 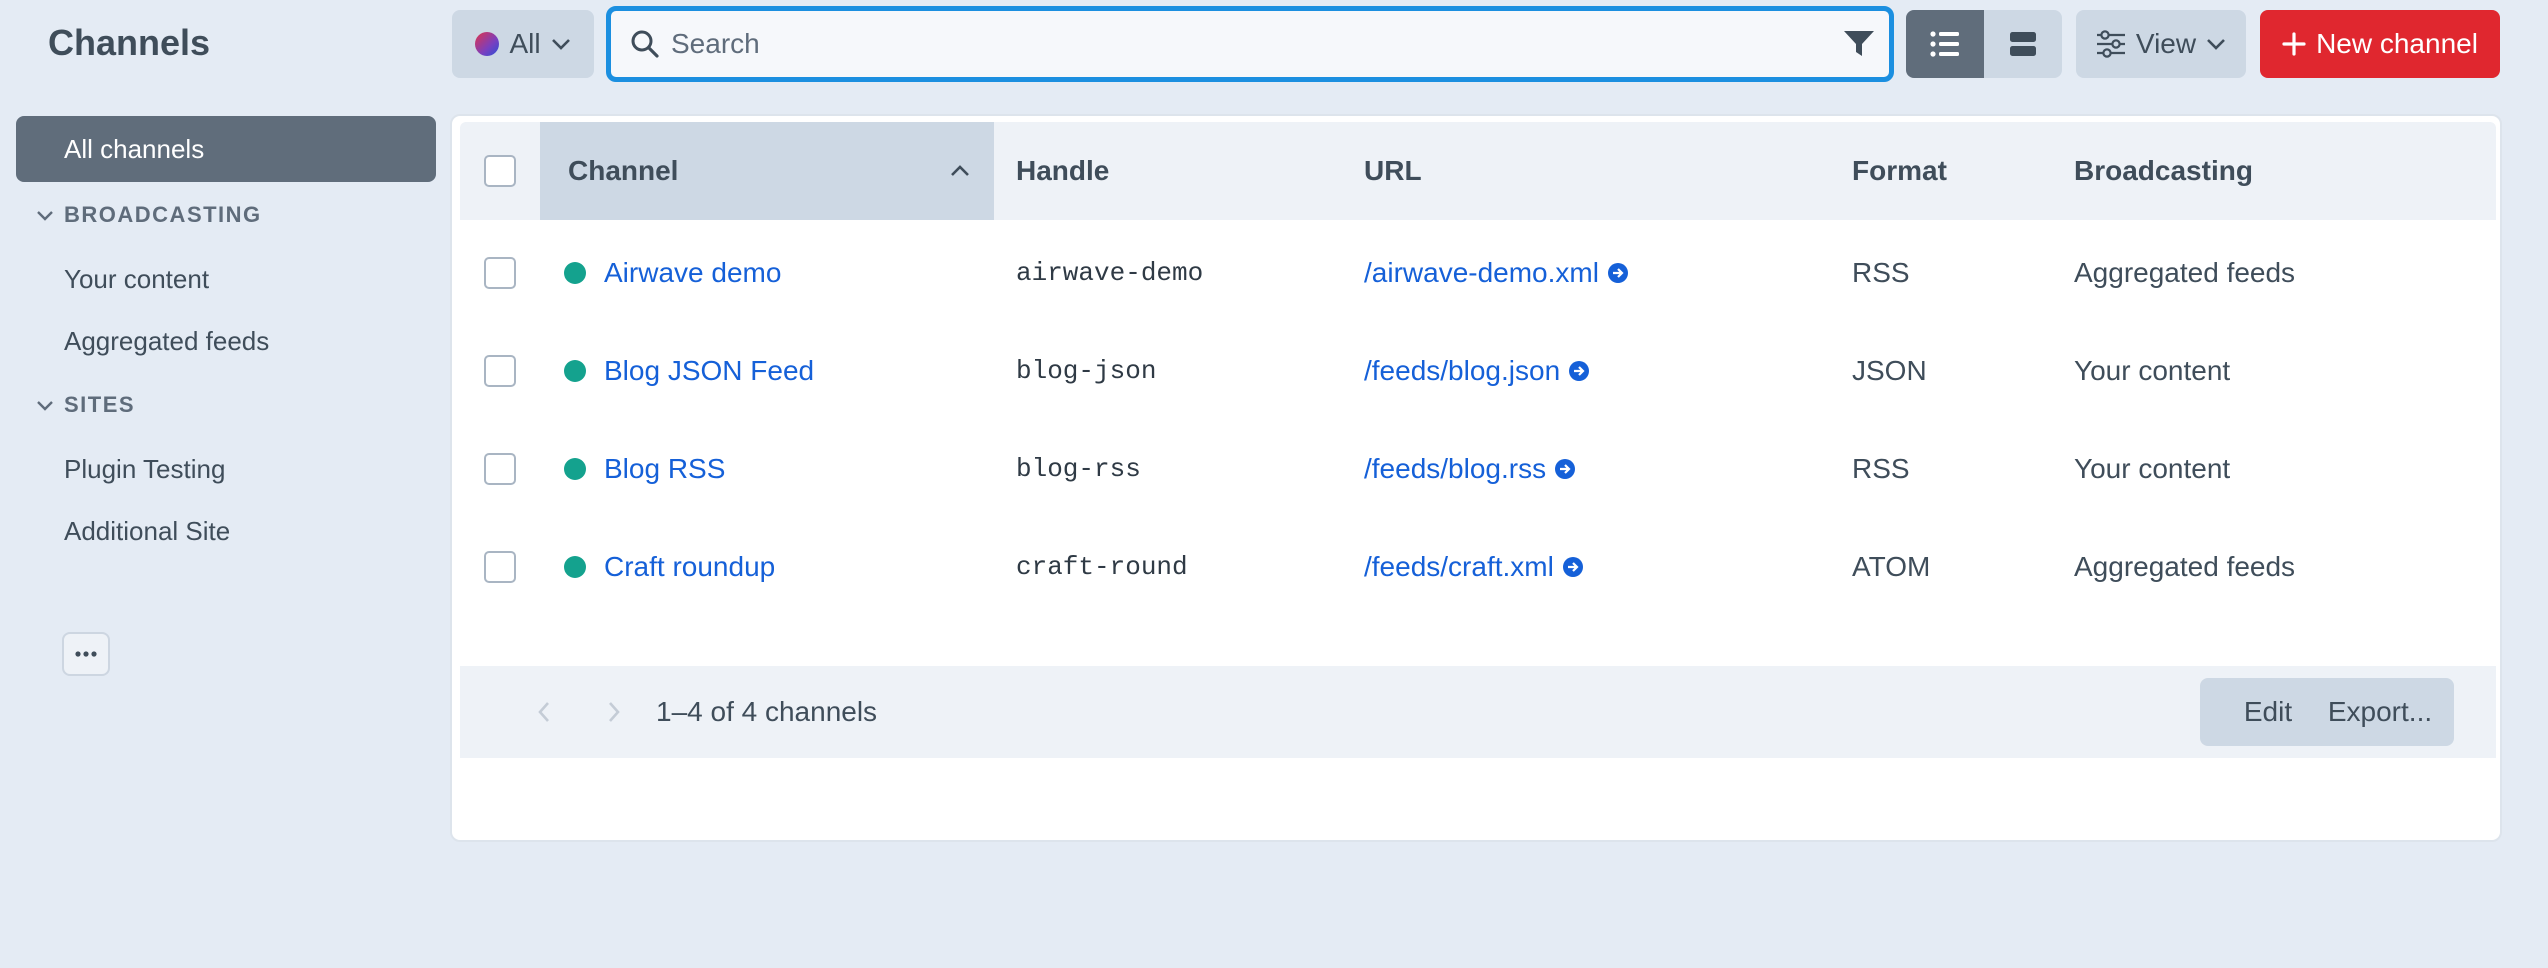 What do you see at coordinates (2397, 43) in the screenshot?
I see `new-channel-label: New channel` at bounding box center [2397, 43].